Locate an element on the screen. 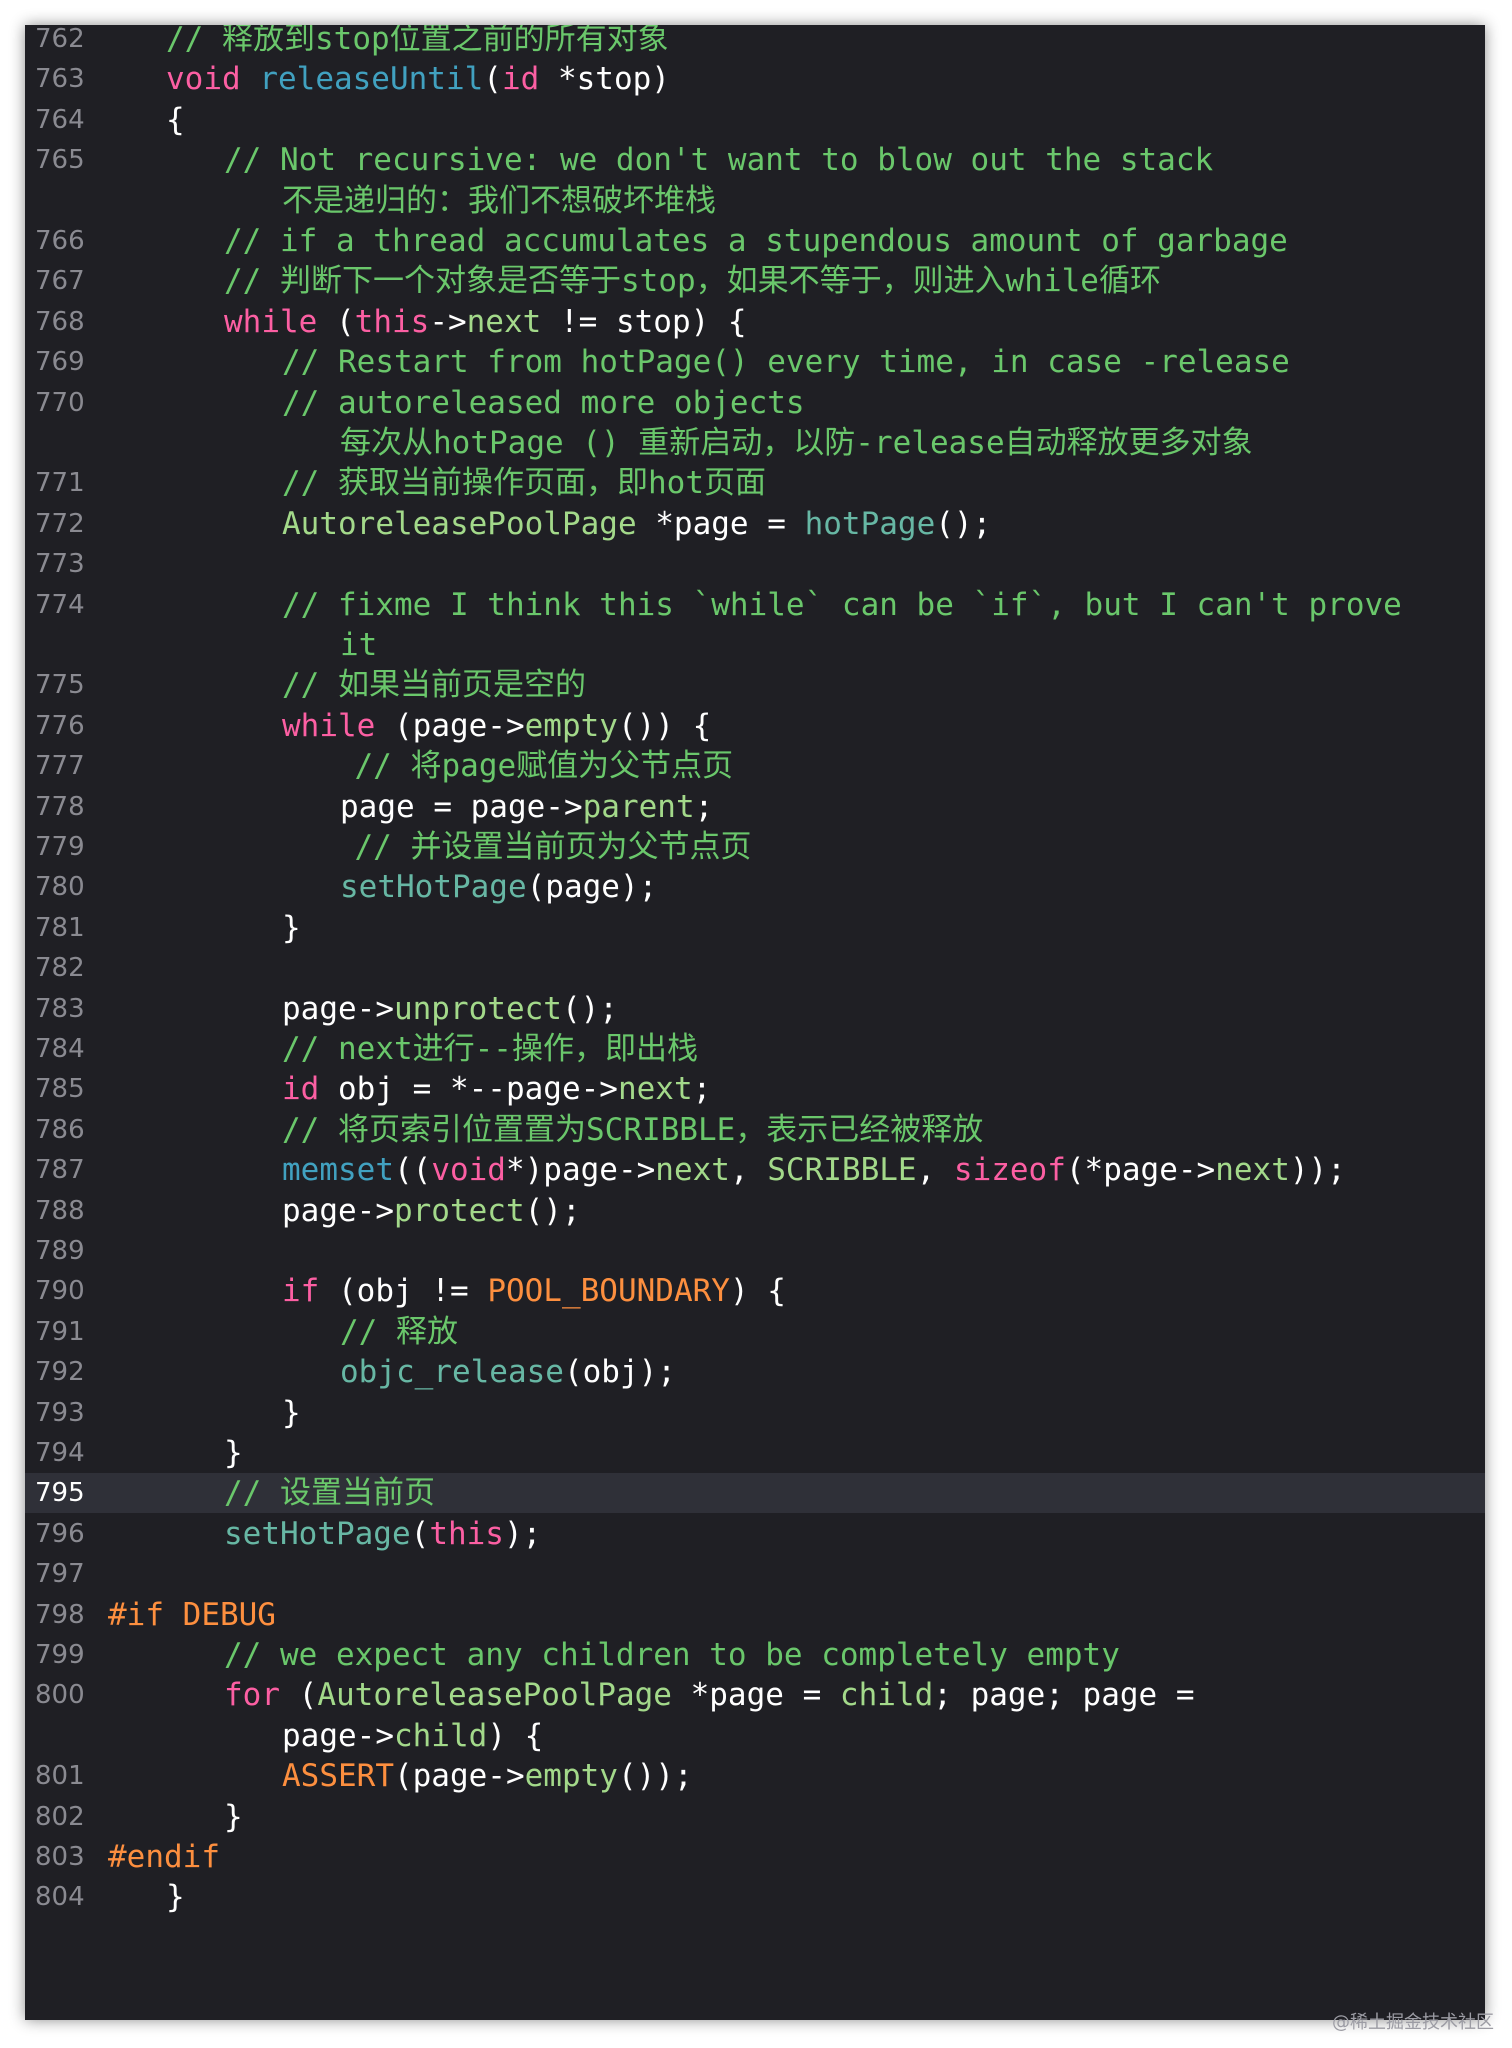  line-code: #endif is located at coordinates (164, 1857).